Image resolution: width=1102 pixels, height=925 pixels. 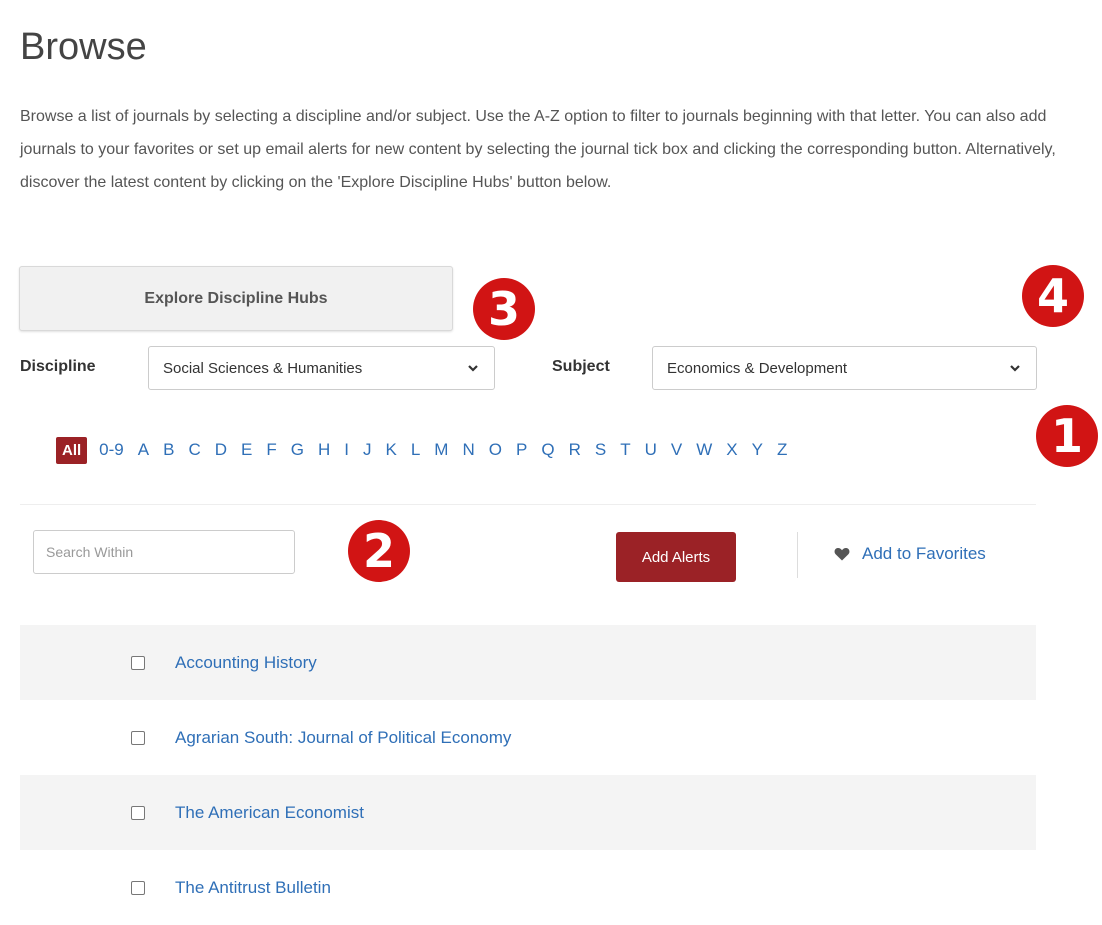 What do you see at coordinates (528, 887) in the screenshot?
I see `journal-row: The Antitrust Bulletin` at bounding box center [528, 887].